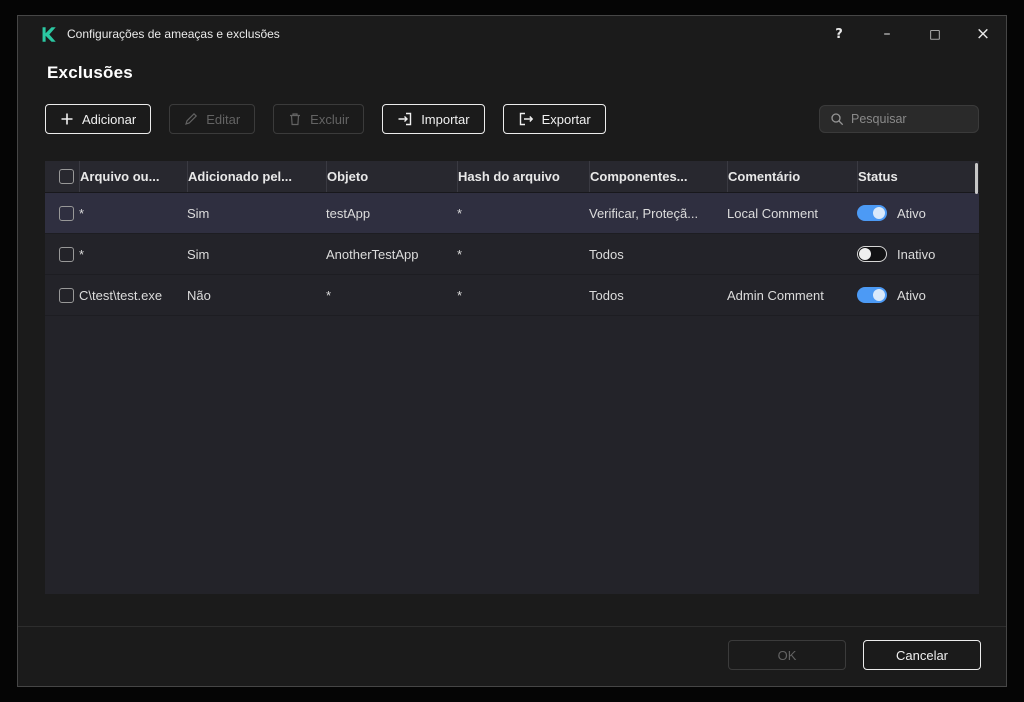  I want to click on import-icon, so click(405, 119).